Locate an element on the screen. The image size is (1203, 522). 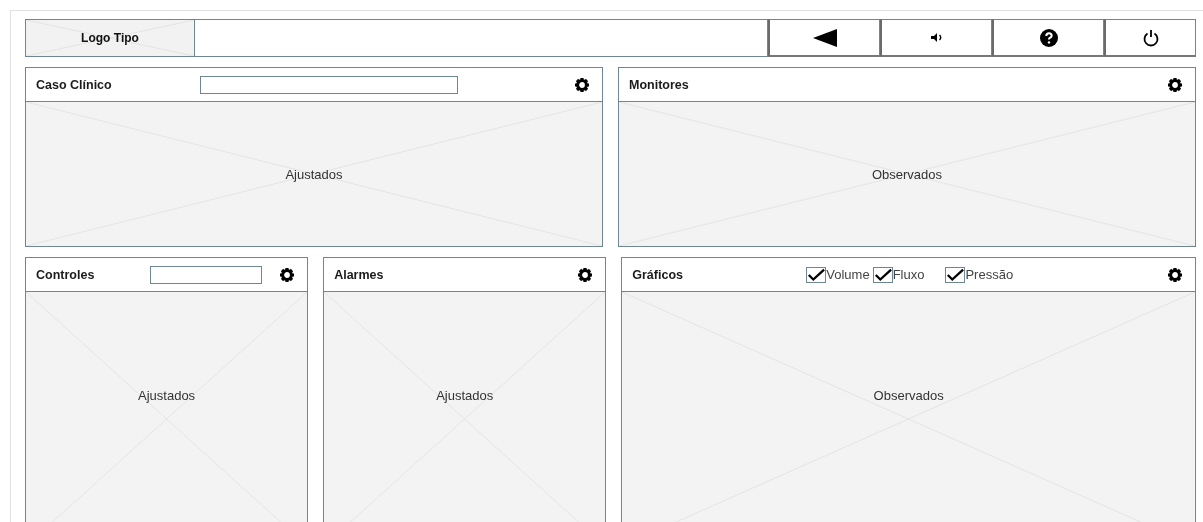
checkbox-option: Pressão is located at coordinates (979, 274).